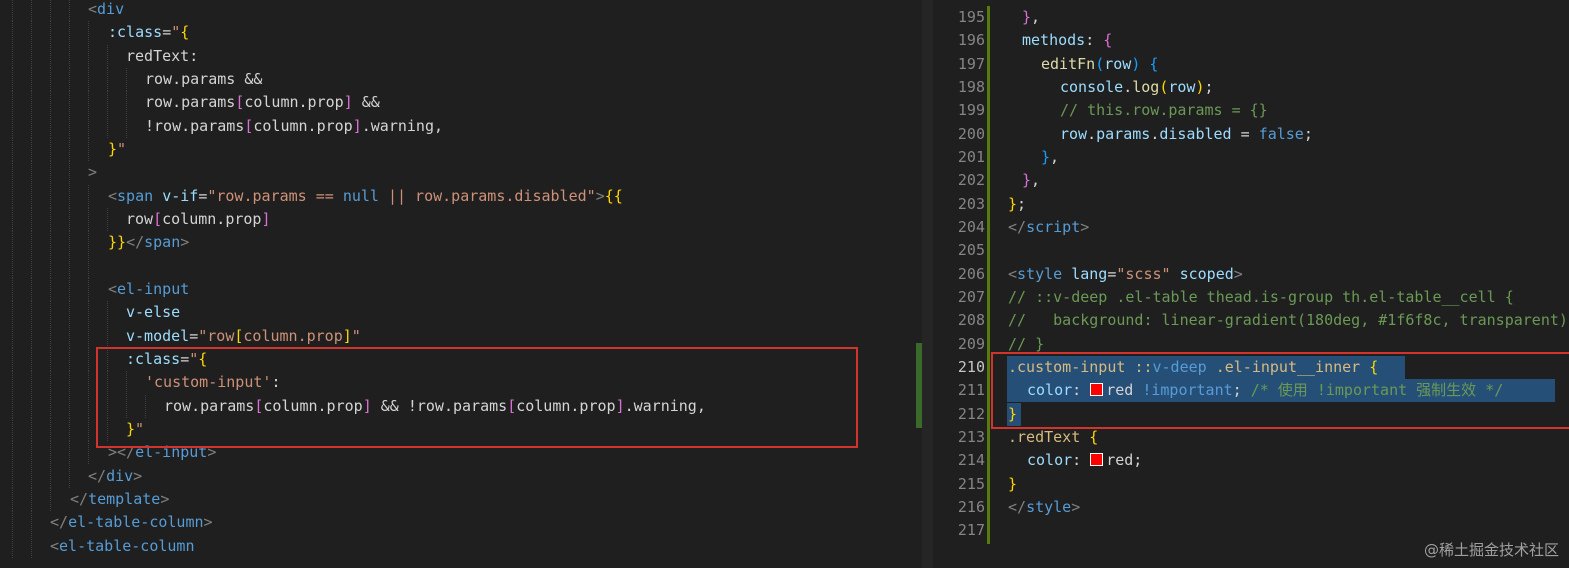  What do you see at coordinates (148, 289) in the screenshot?
I see `code-text: <el-input` at bounding box center [148, 289].